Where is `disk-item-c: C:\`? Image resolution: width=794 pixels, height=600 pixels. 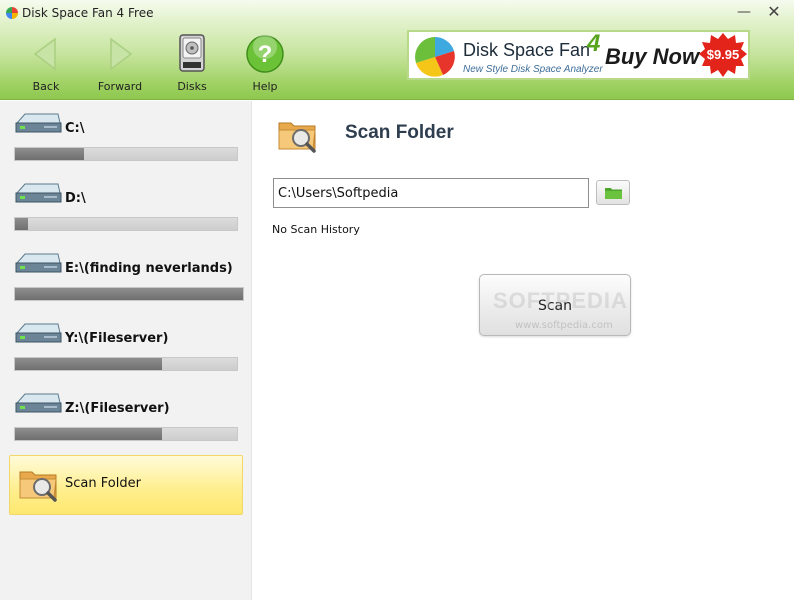
disk-item-c: C:\ is located at coordinates (130, 139).